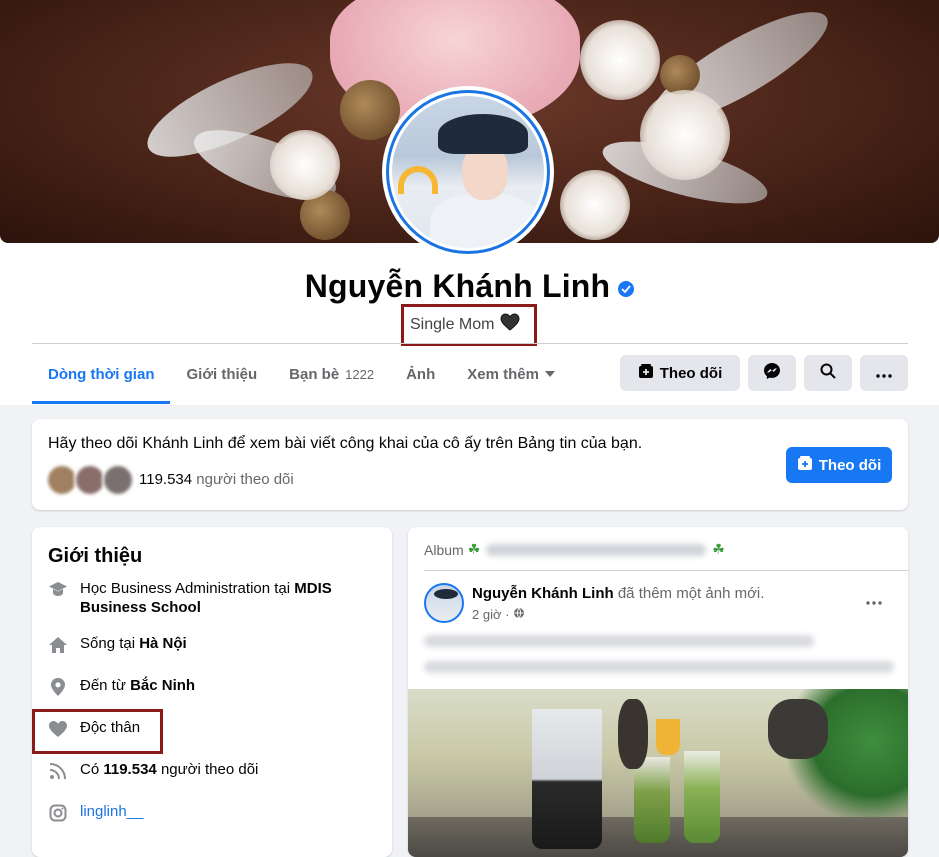 The image size is (939, 857). I want to click on intro-followers-text: Có 119.534 người theo dõi, so click(169, 769).